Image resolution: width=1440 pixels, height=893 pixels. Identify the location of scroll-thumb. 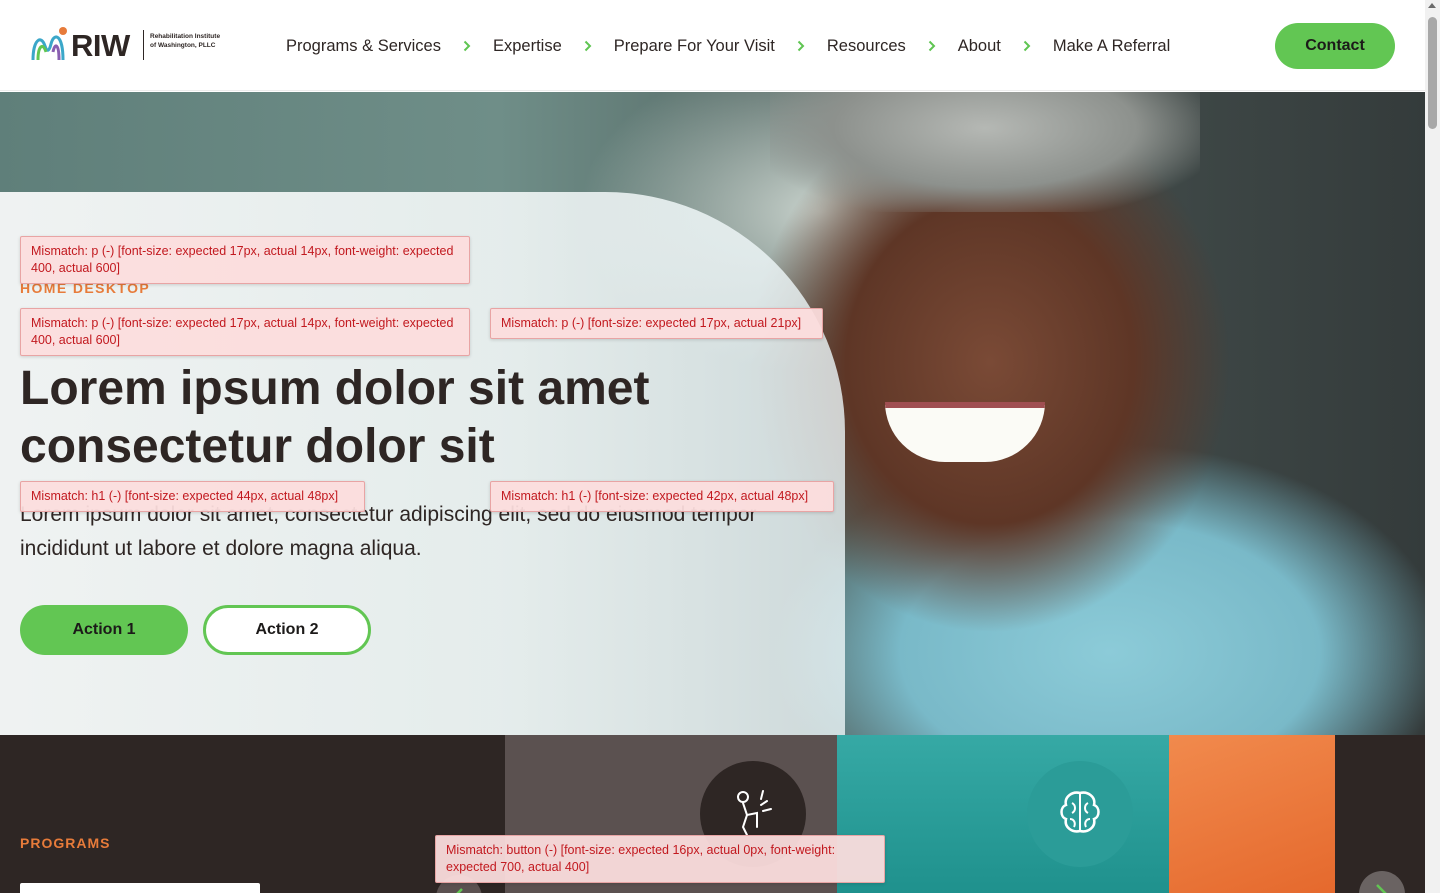
(1432, 73).